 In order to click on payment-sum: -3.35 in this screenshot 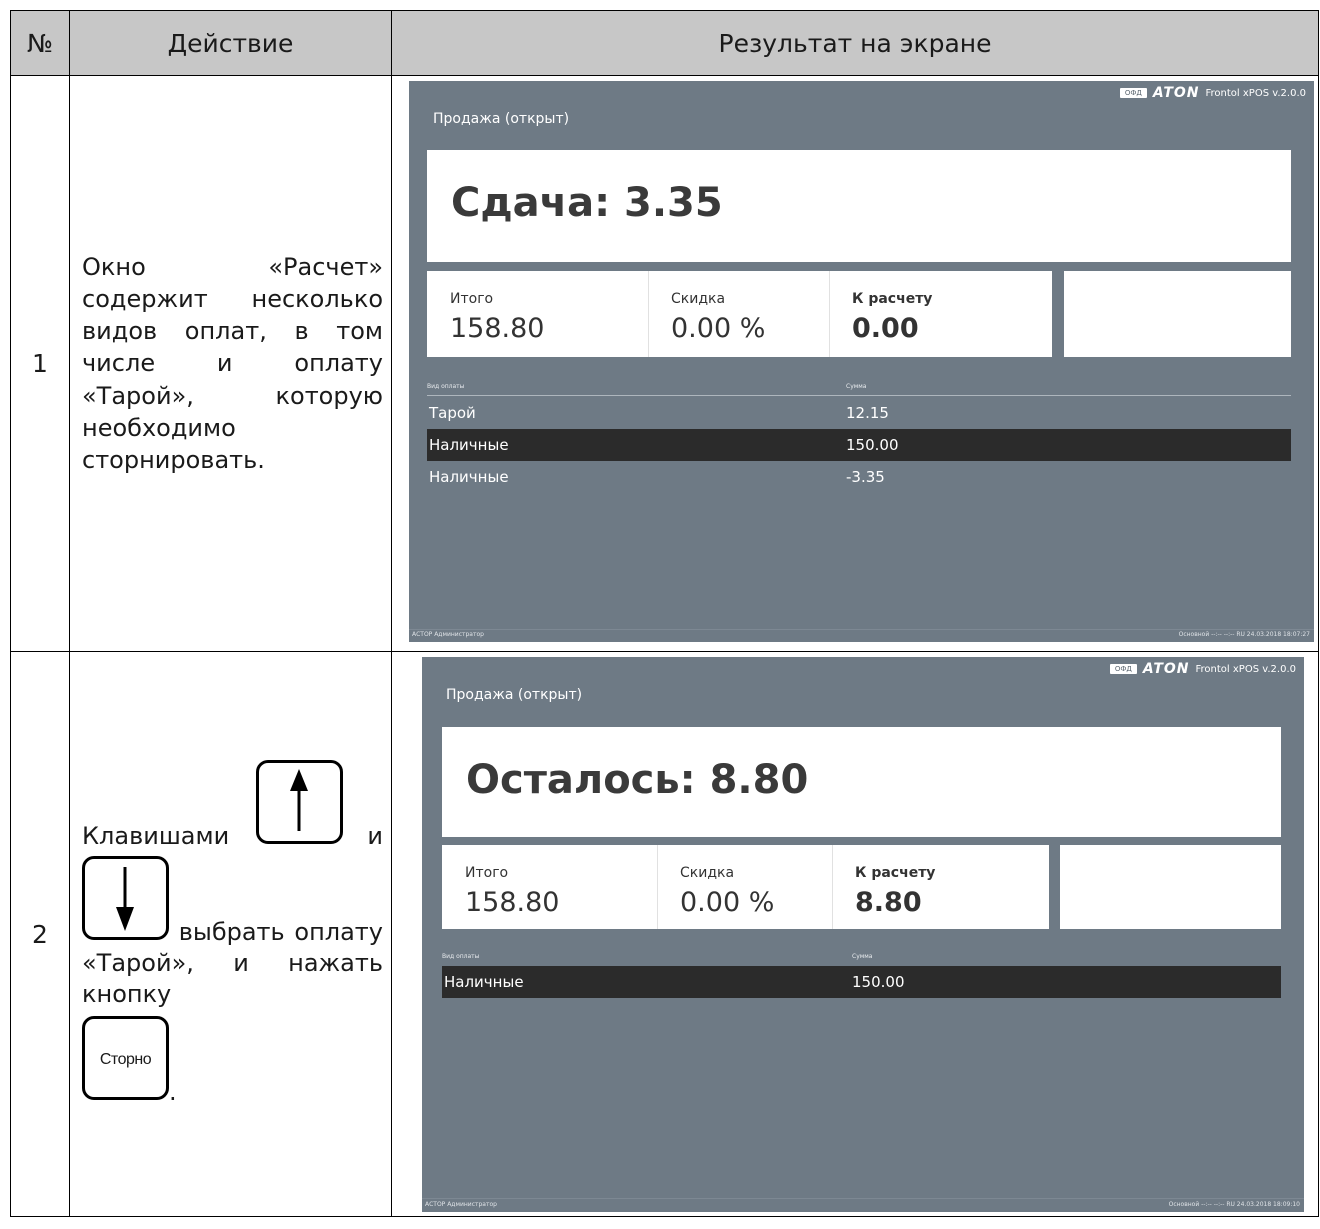, I will do `click(865, 477)`.